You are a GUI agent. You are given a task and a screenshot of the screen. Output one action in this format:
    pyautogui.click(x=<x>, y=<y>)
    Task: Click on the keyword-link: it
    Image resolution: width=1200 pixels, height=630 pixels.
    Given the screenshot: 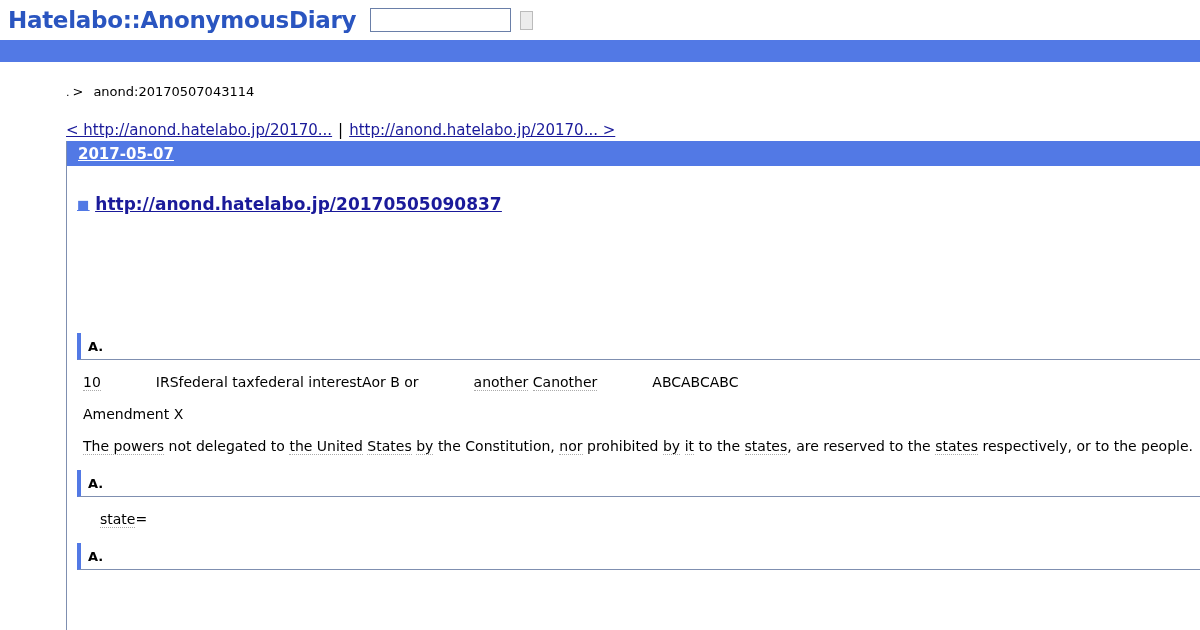 What is the action you would take?
    pyautogui.click(x=689, y=446)
    